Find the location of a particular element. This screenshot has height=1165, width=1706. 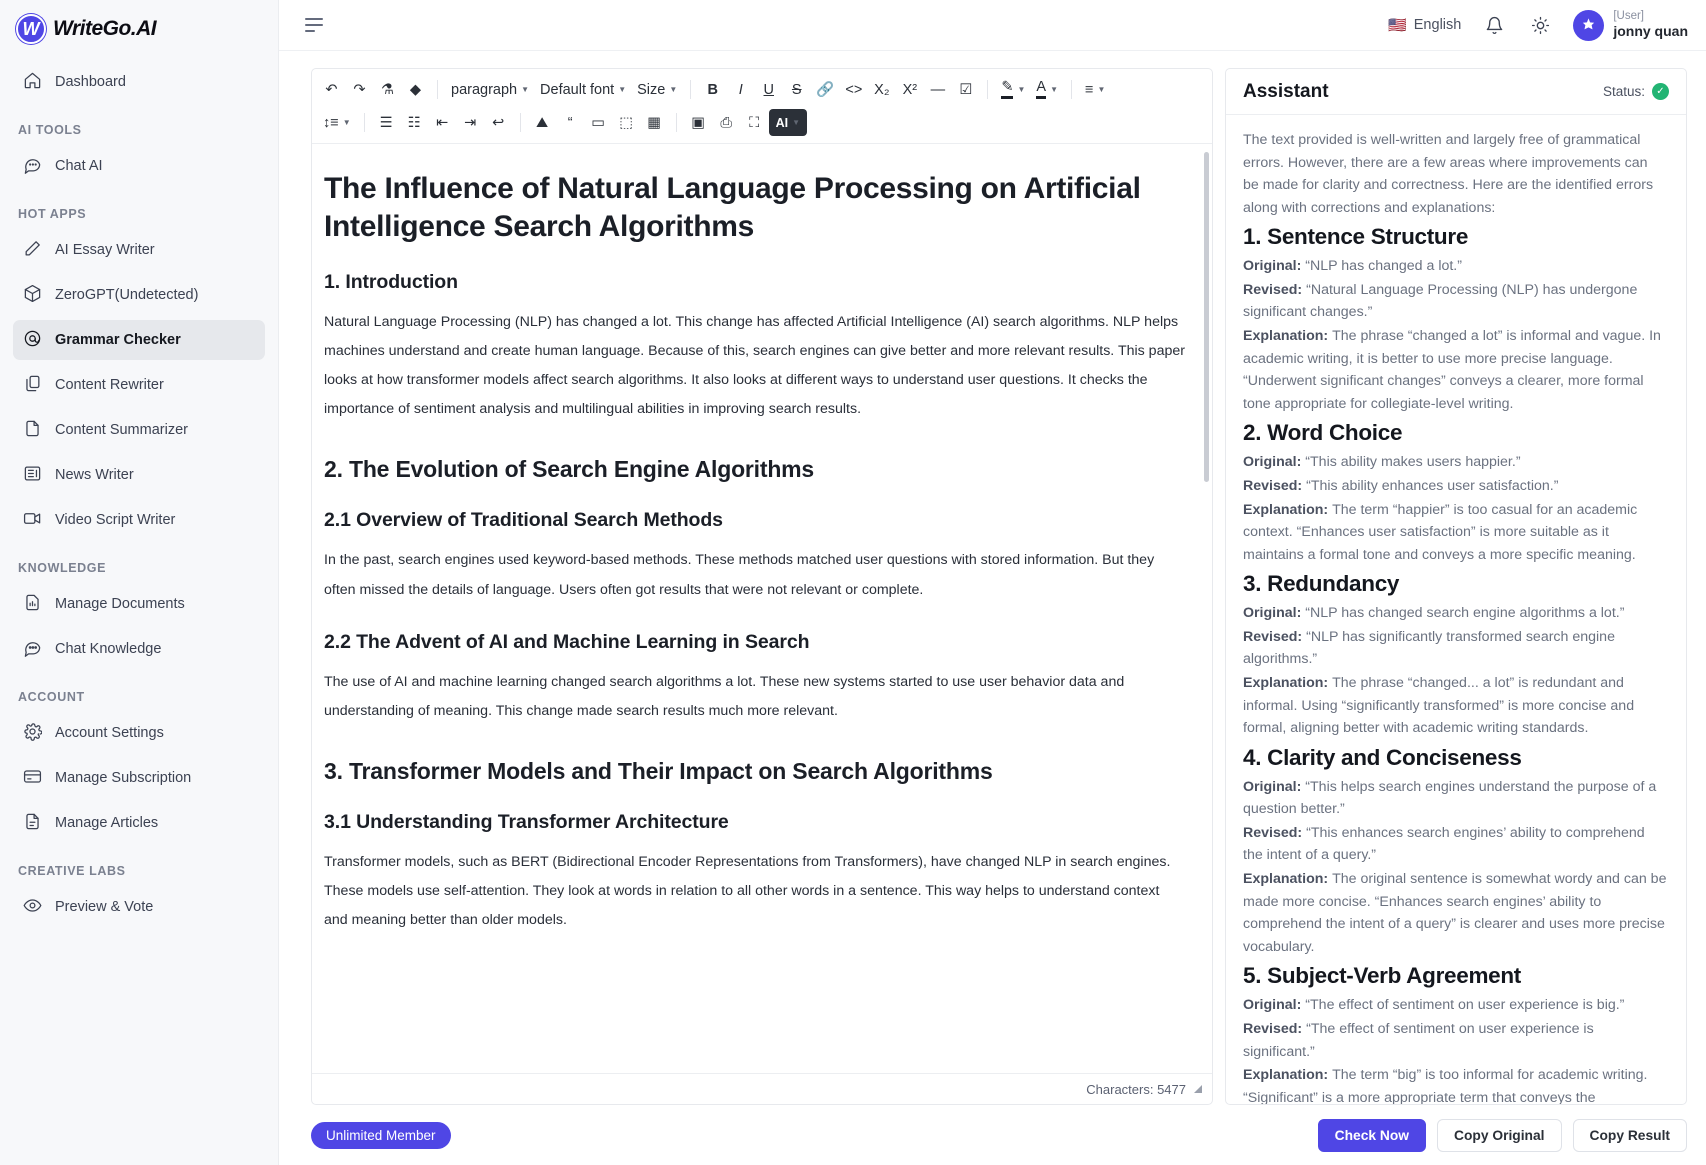

box-icon is located at coordinates (32, 295).